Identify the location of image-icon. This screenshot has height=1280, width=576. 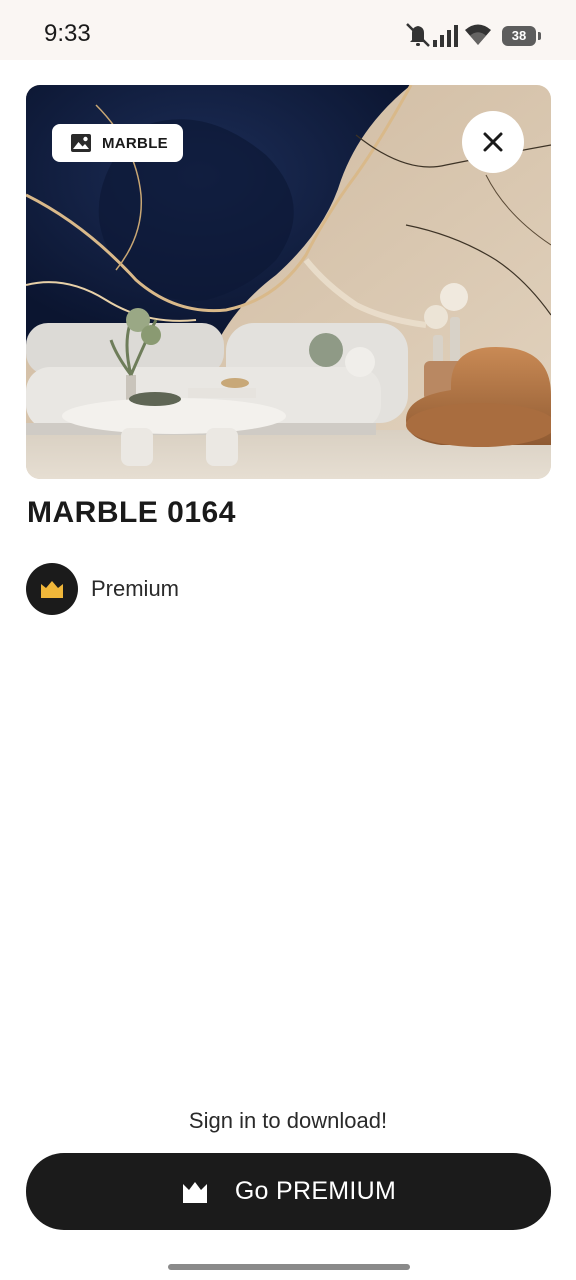
(81, 143).